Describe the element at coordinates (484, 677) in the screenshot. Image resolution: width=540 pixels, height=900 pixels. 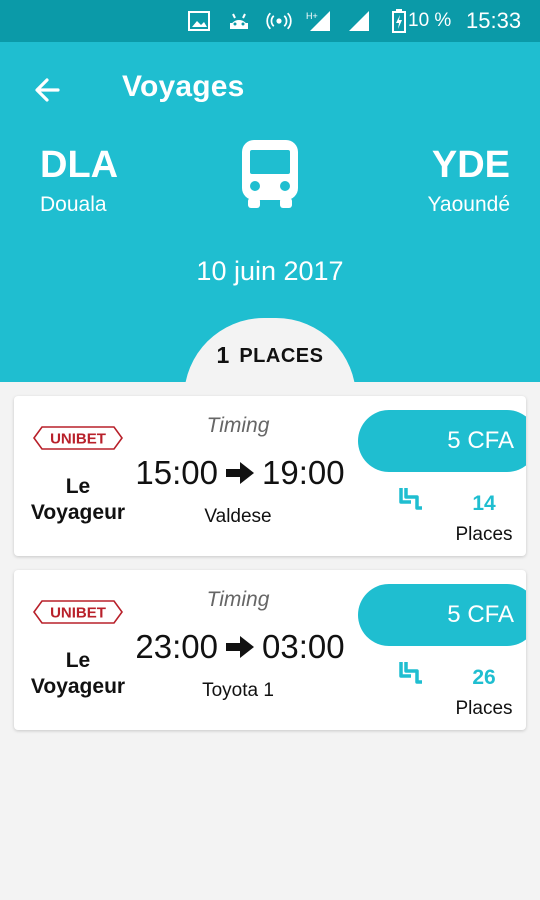
I see `seats-available: 26` at that location.